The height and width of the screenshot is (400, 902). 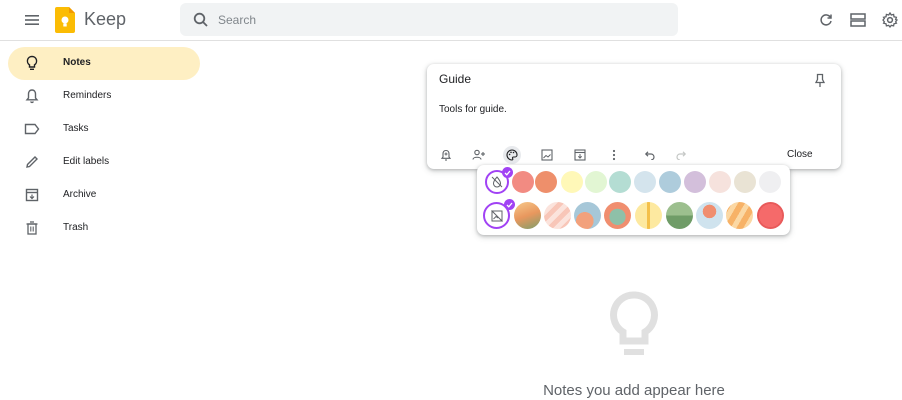 I want to click on more-options-button, so click(x=614, y=155).